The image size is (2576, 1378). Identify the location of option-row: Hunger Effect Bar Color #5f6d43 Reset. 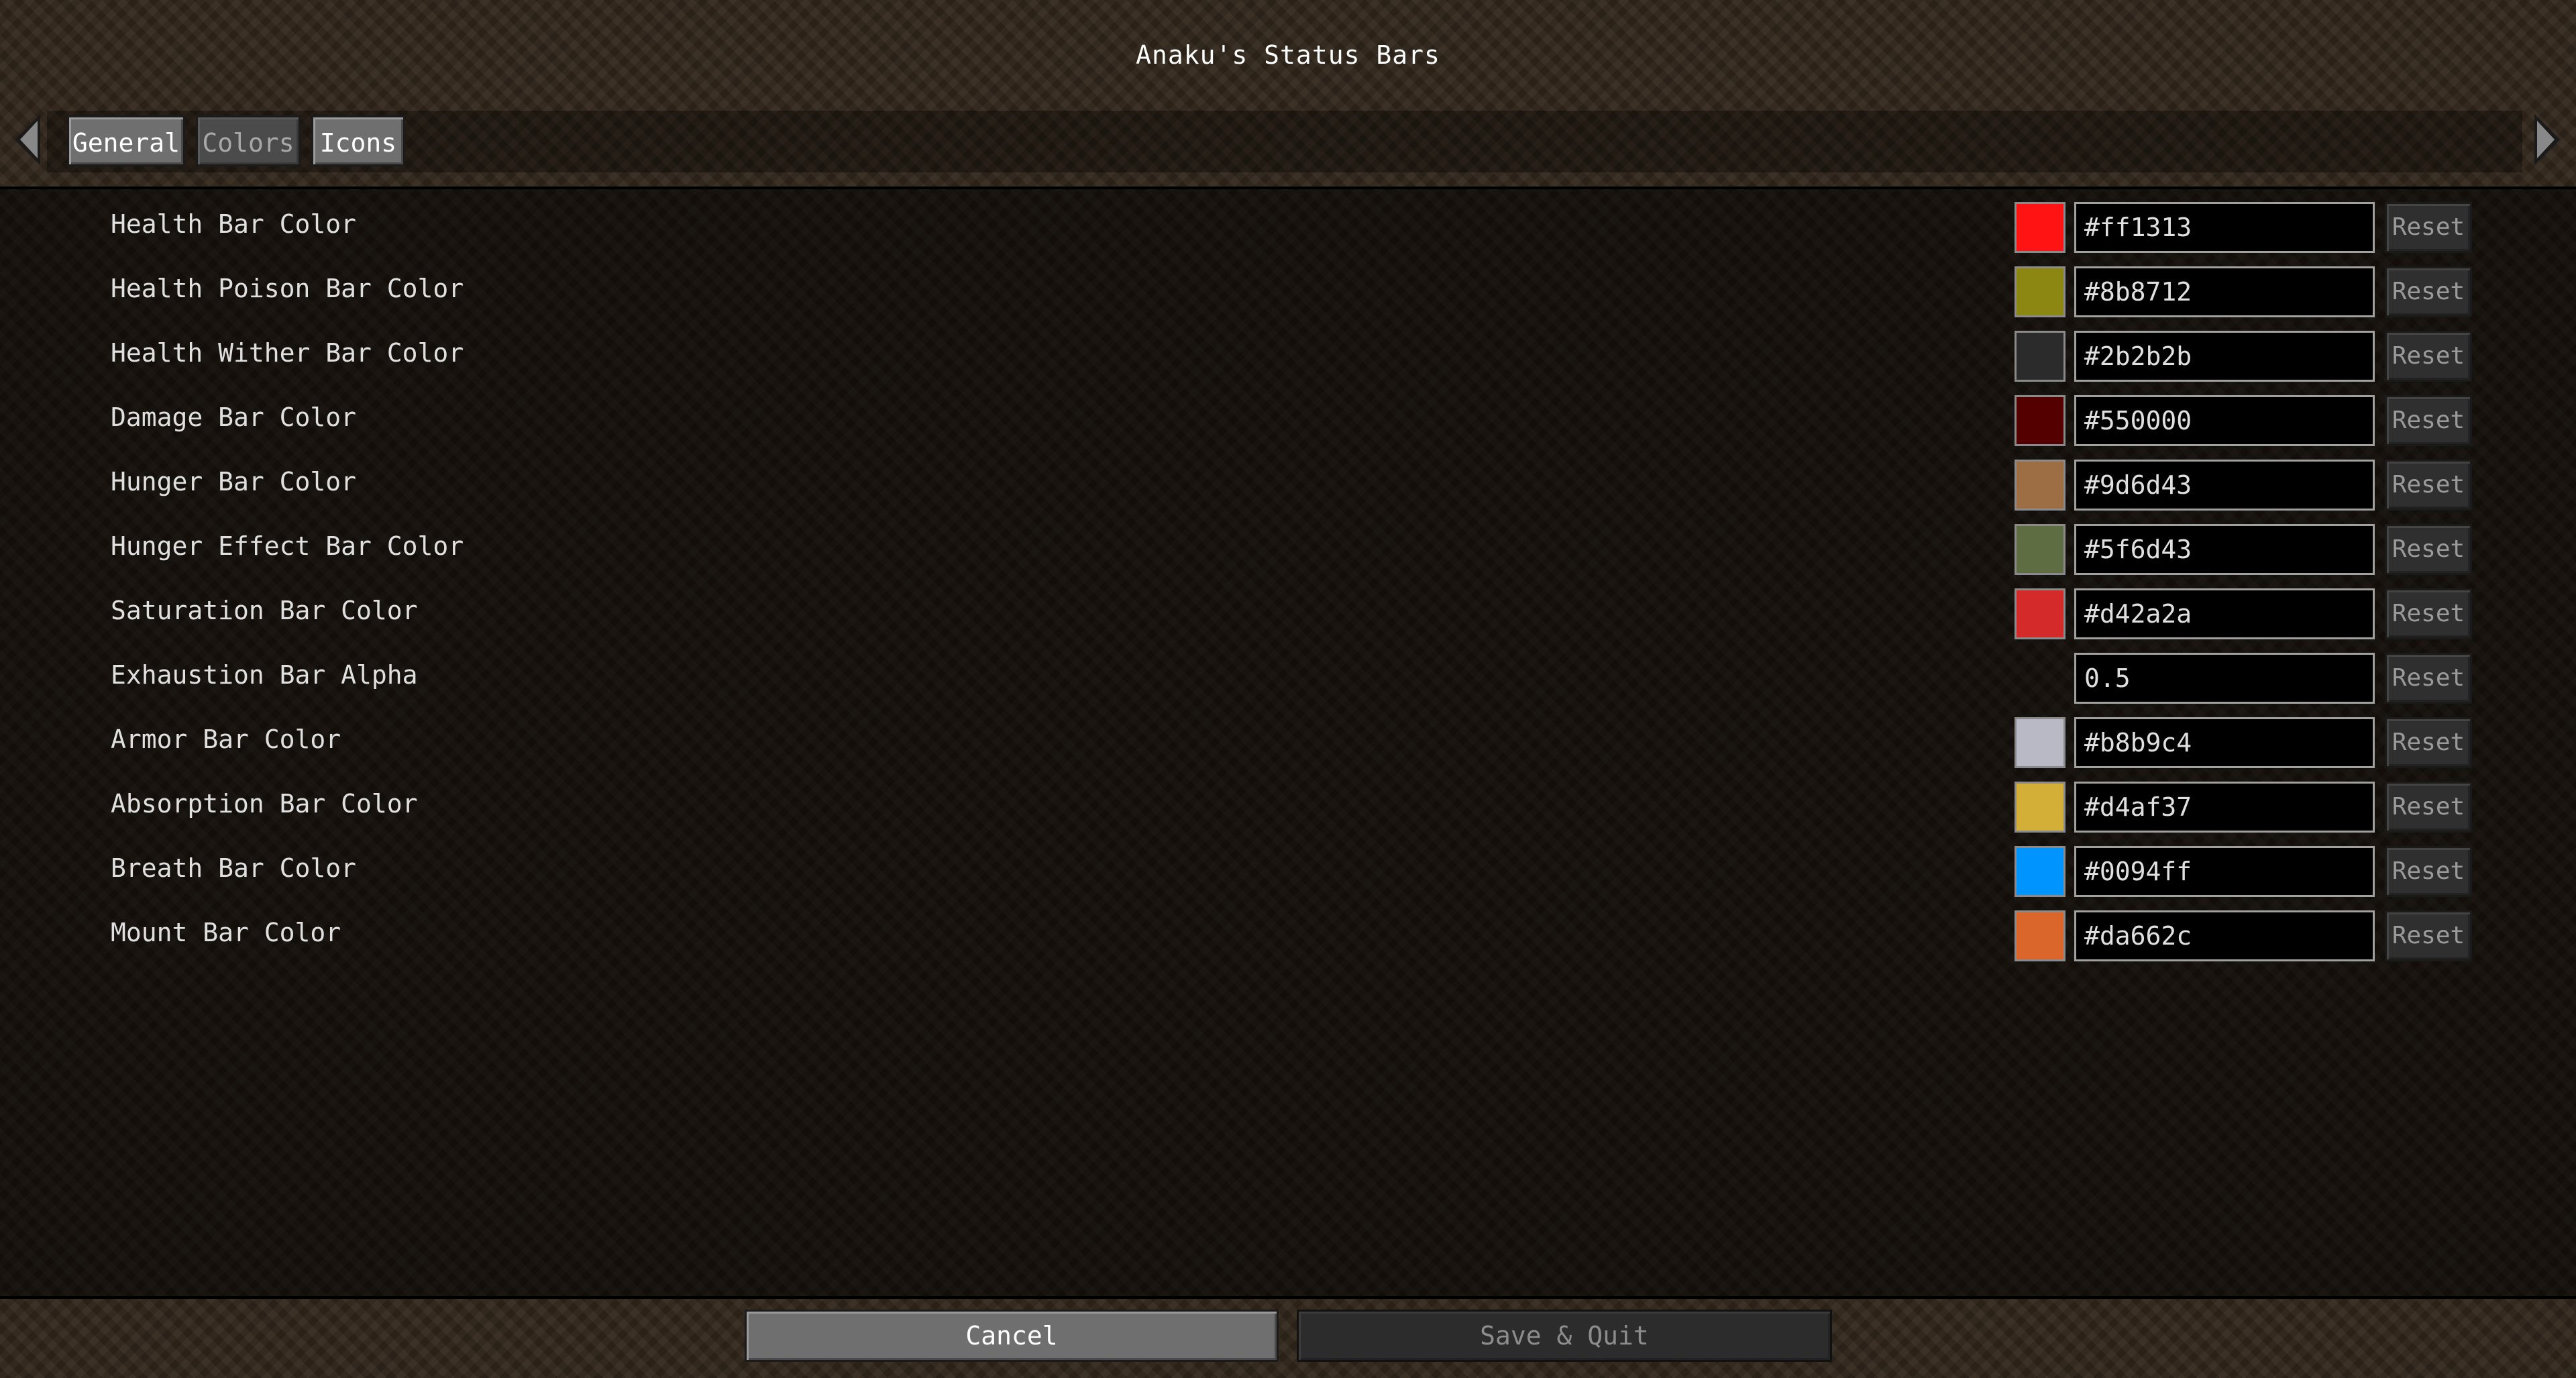
(1288, 546).